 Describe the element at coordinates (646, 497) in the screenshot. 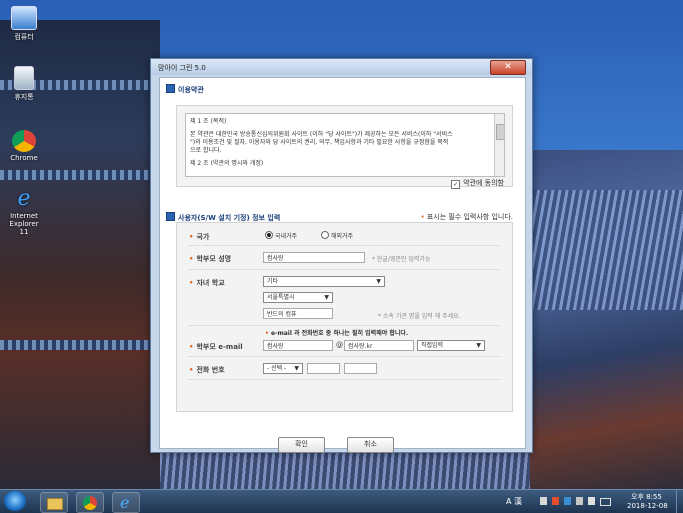

I see `clock-time: 오후 8:55` at that location.